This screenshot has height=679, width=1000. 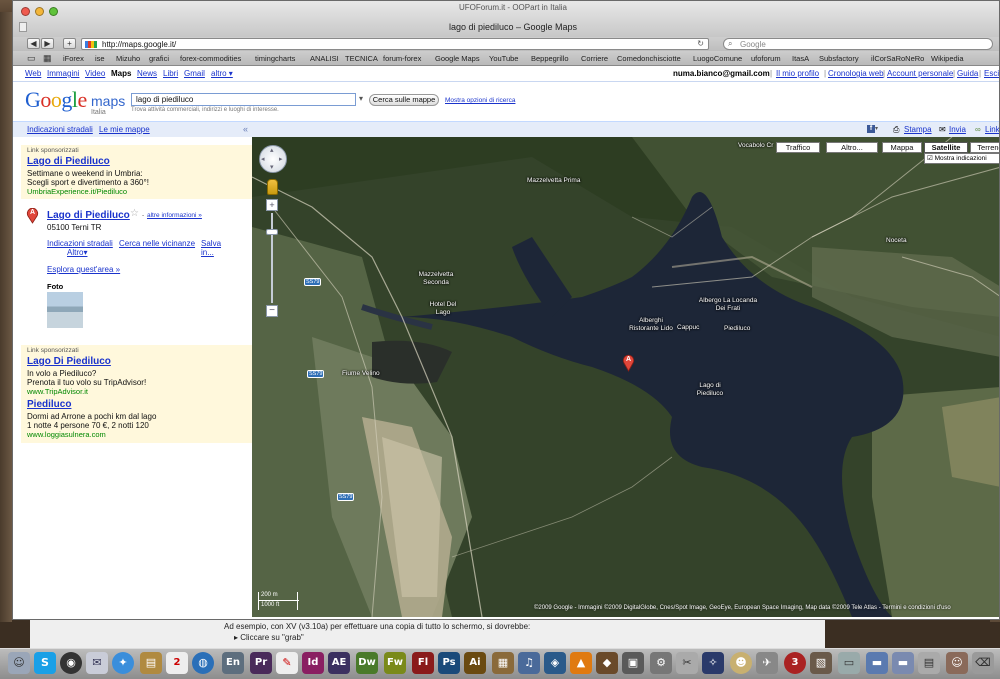 I want to click on map-type-map-button: Mappa, so click(x=902, y=147).